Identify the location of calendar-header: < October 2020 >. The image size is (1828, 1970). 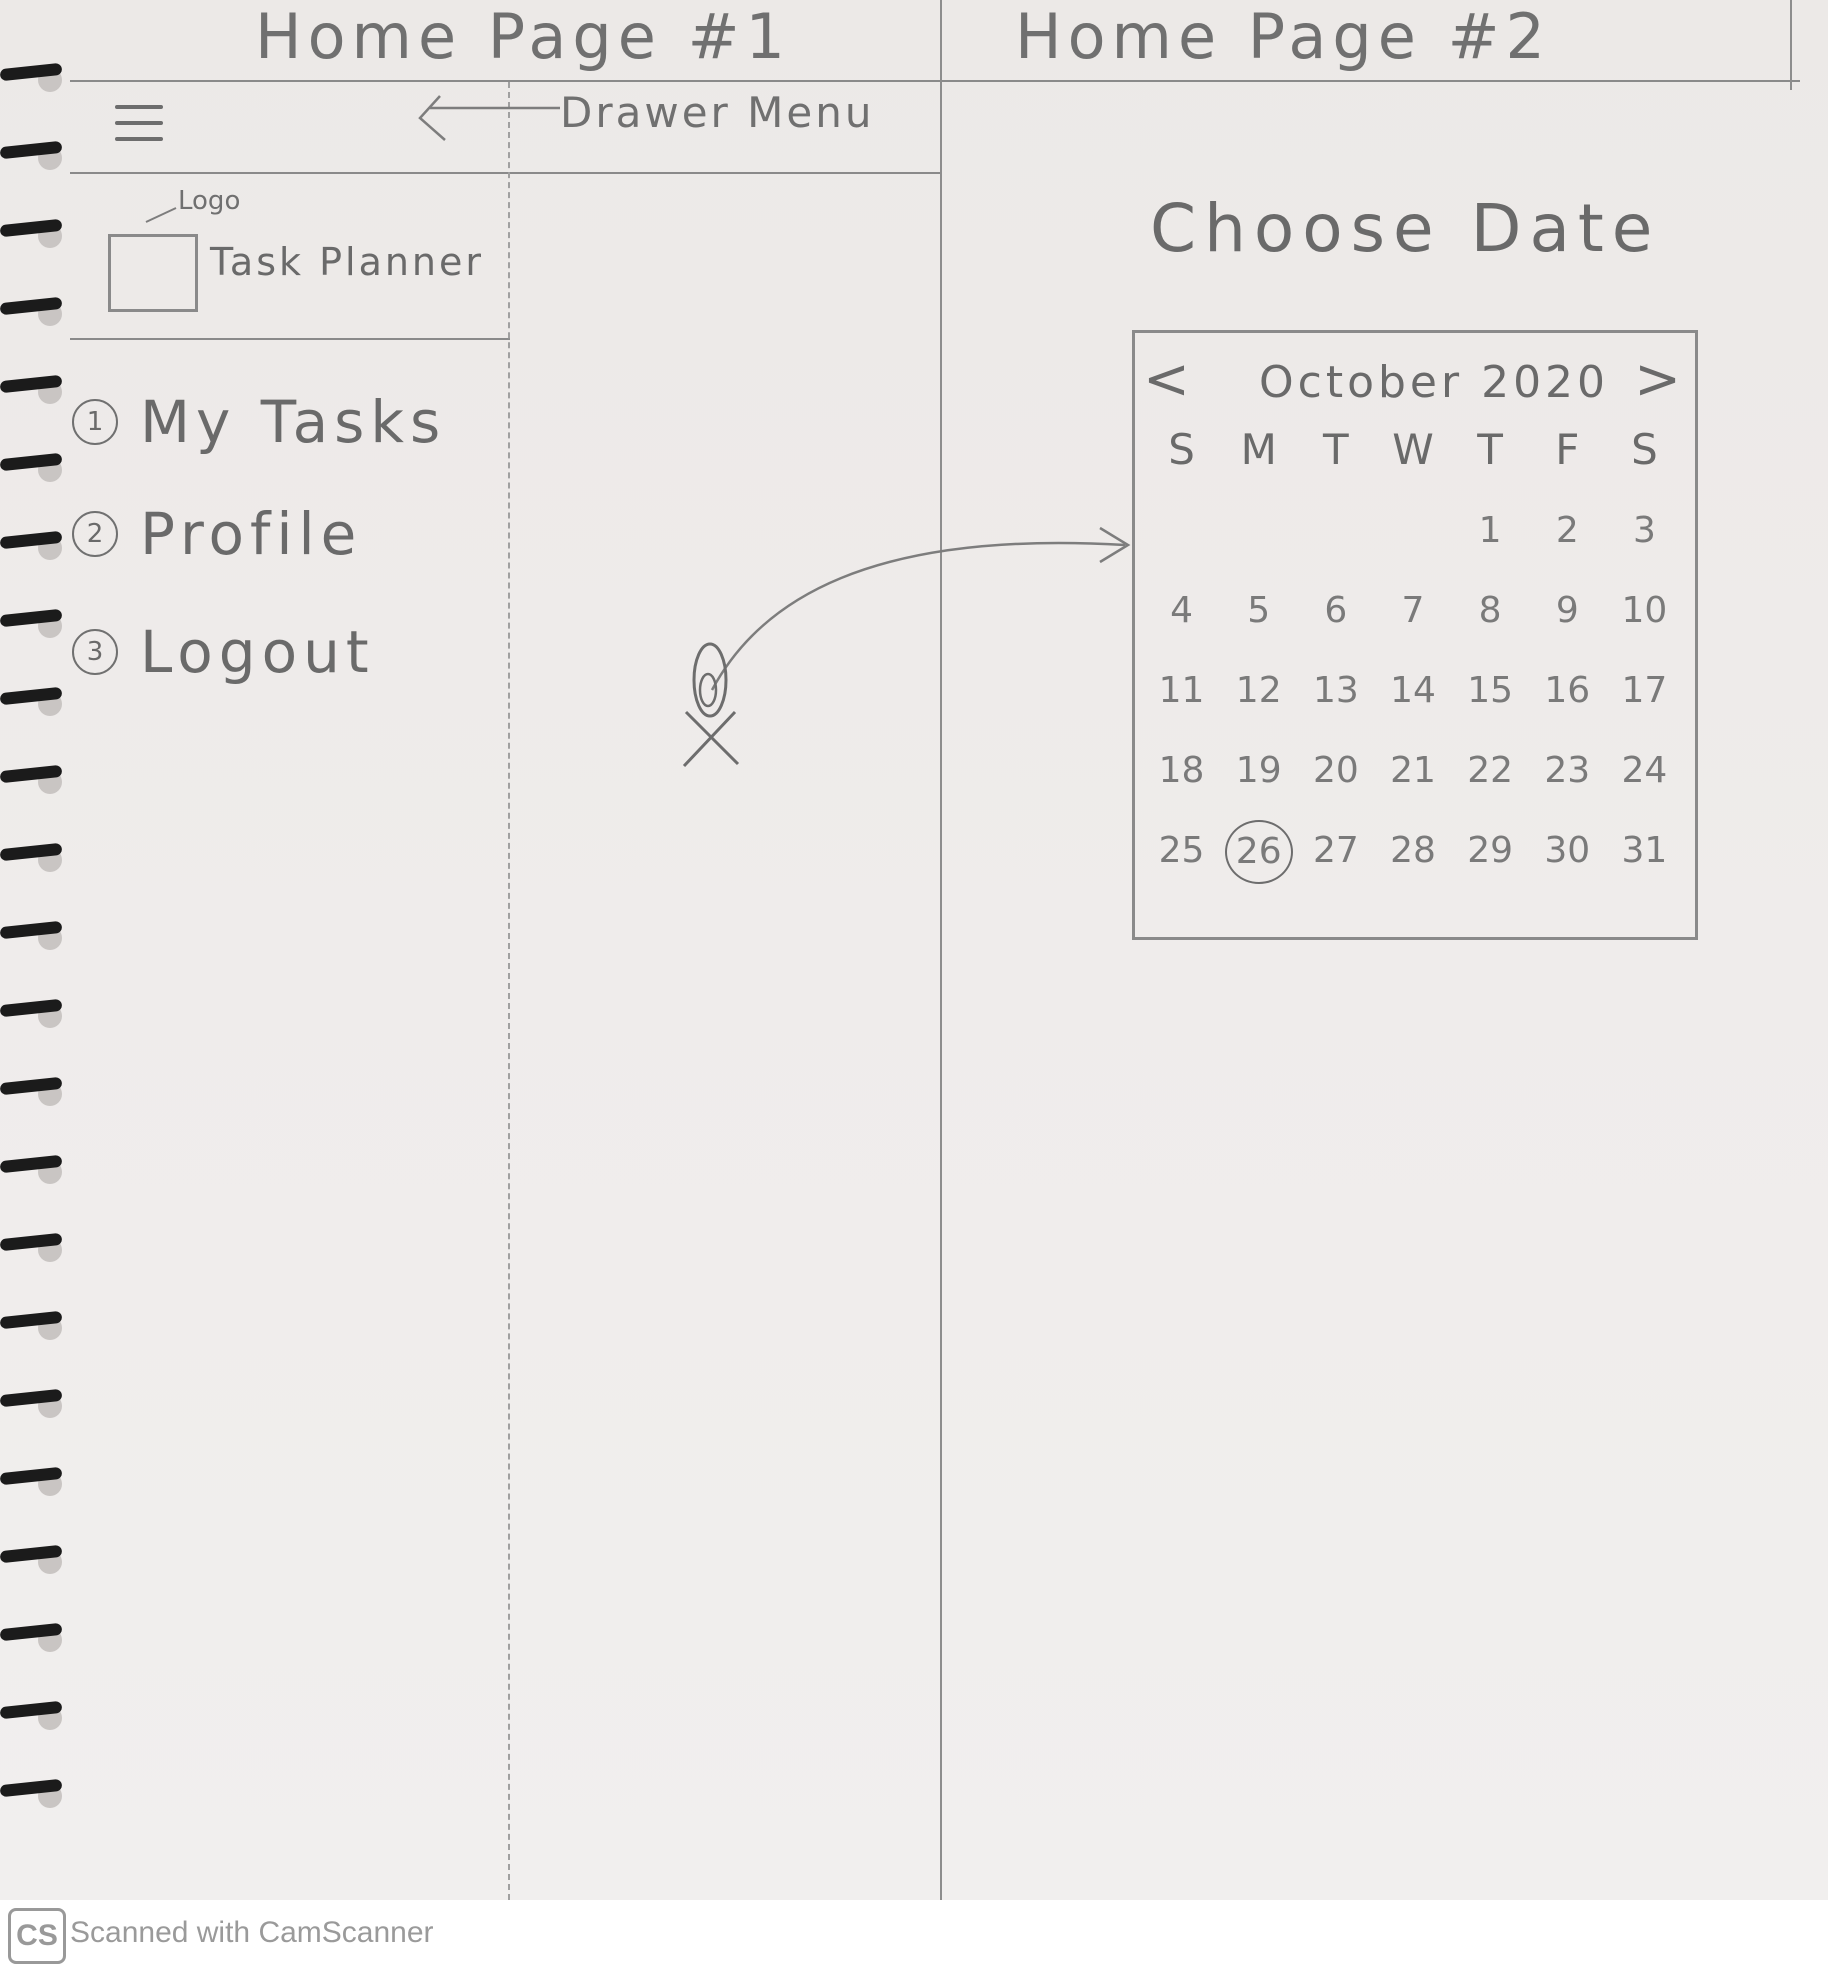
(1415, 379).